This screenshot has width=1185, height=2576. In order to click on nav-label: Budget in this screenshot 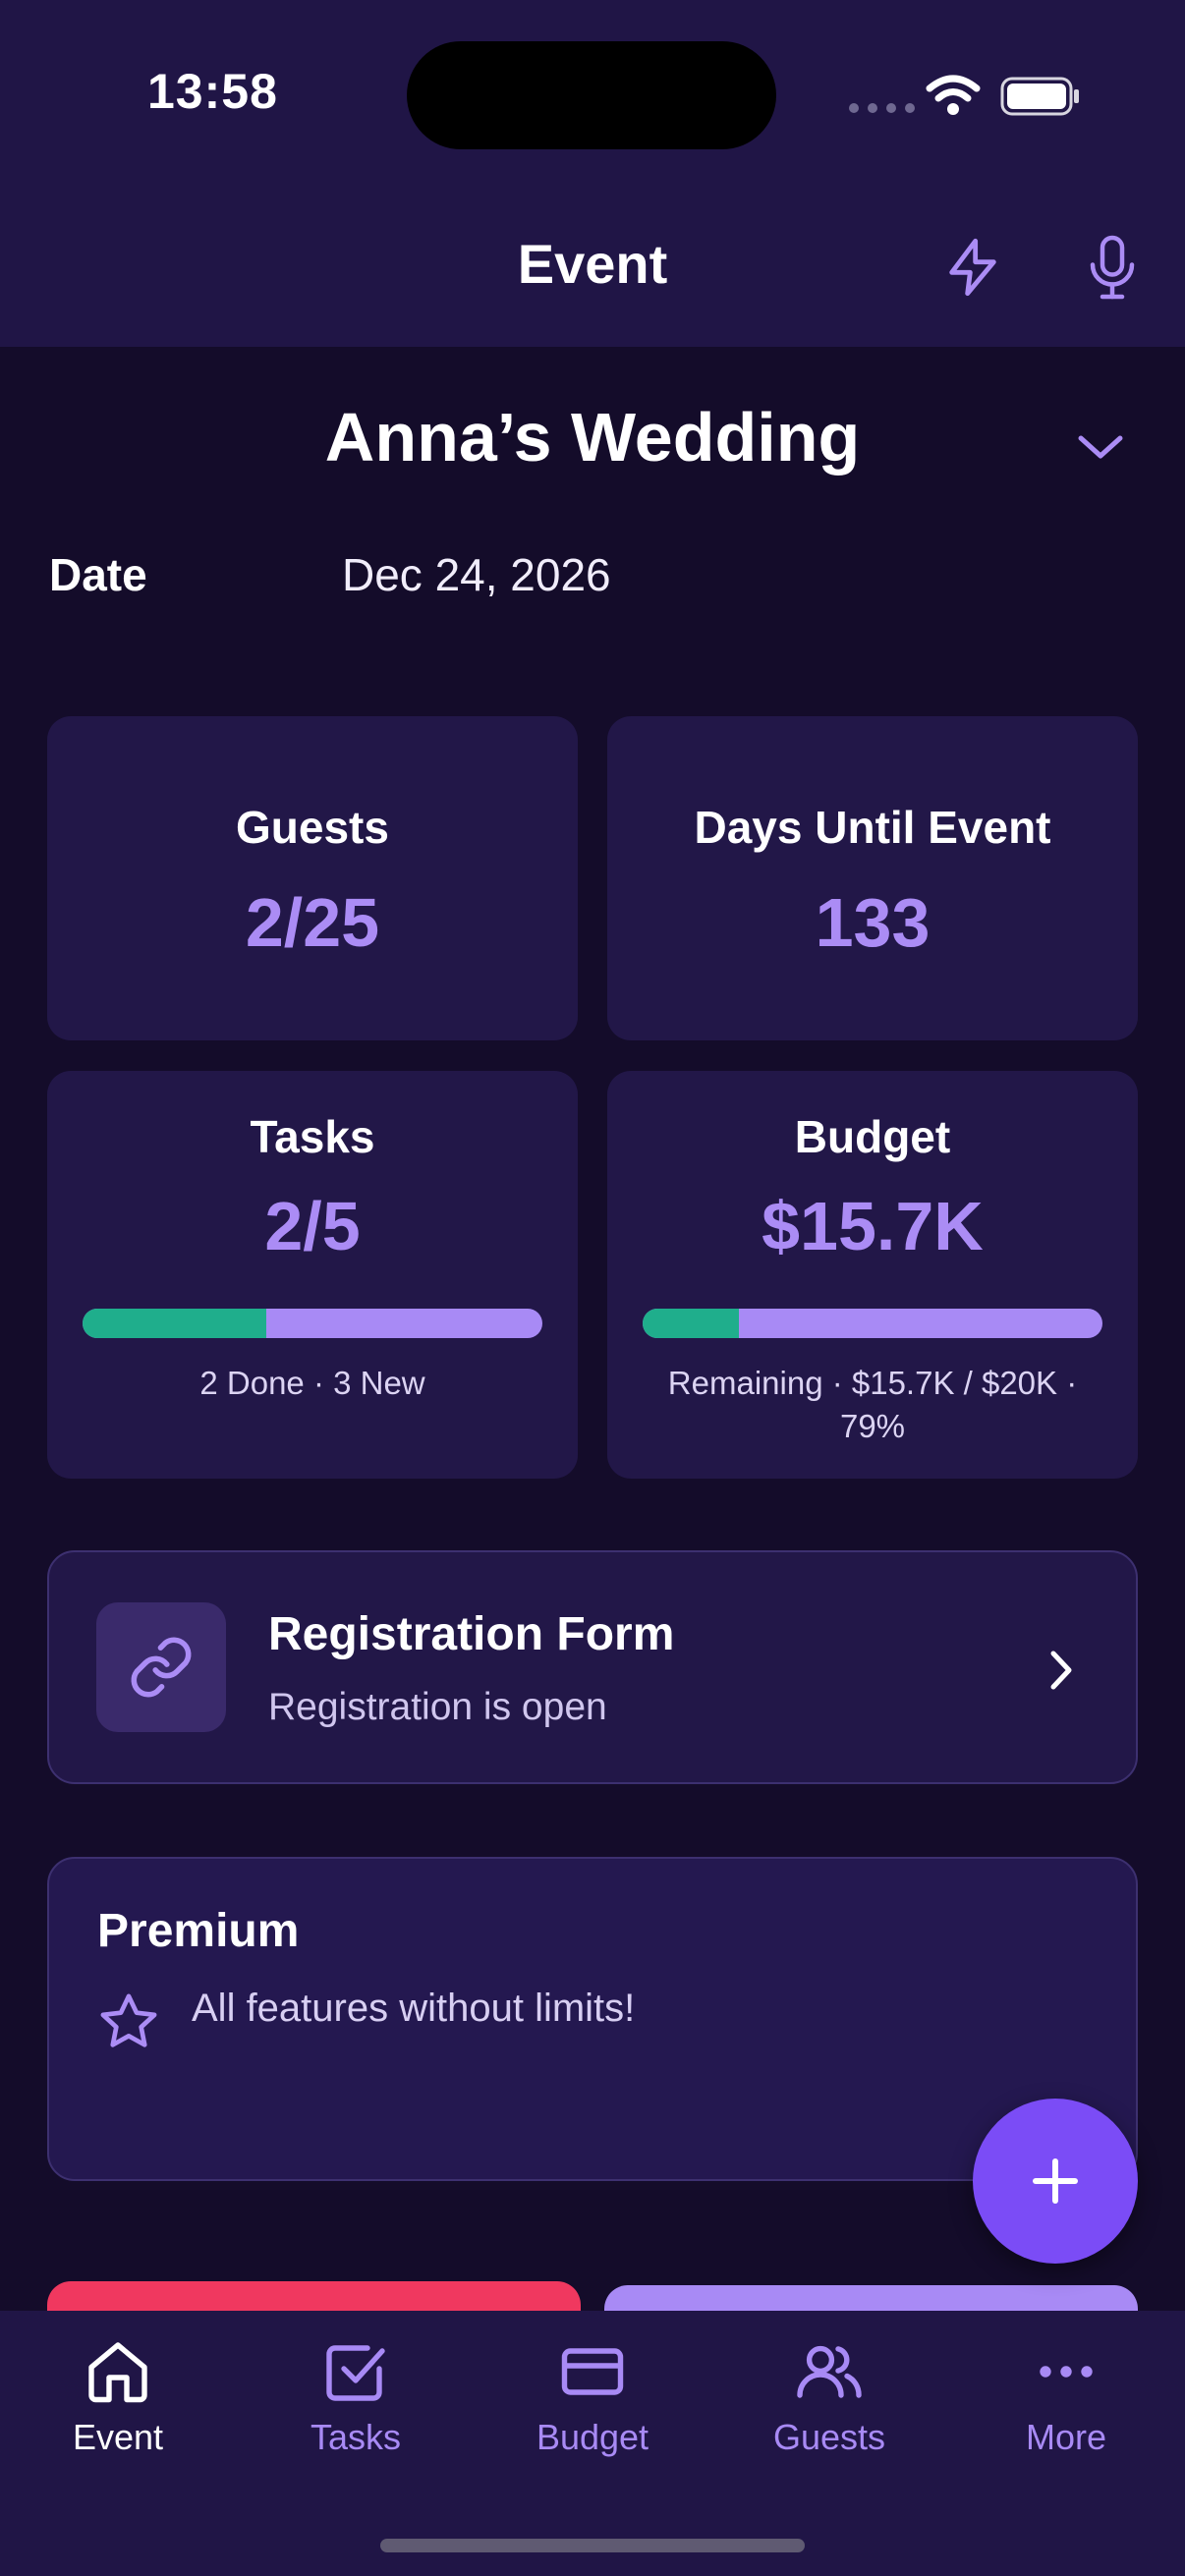, I will do `click(592, 2437)`.